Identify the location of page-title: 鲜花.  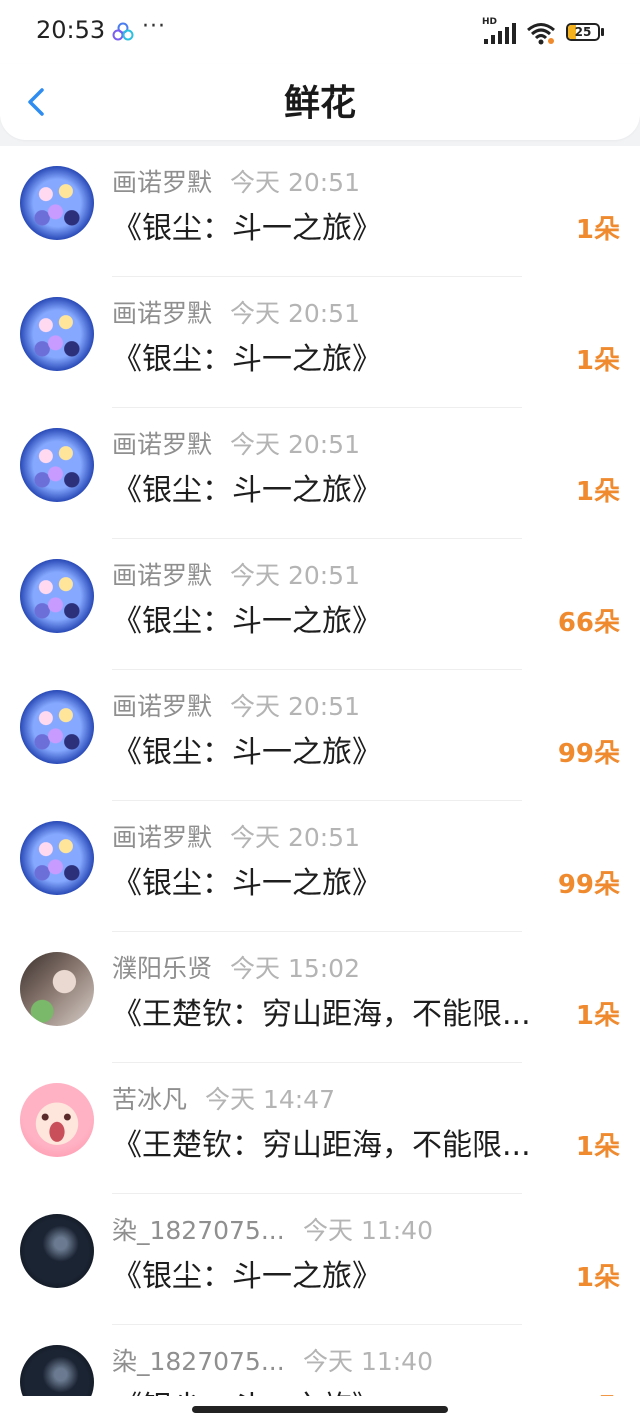
(319, 103).